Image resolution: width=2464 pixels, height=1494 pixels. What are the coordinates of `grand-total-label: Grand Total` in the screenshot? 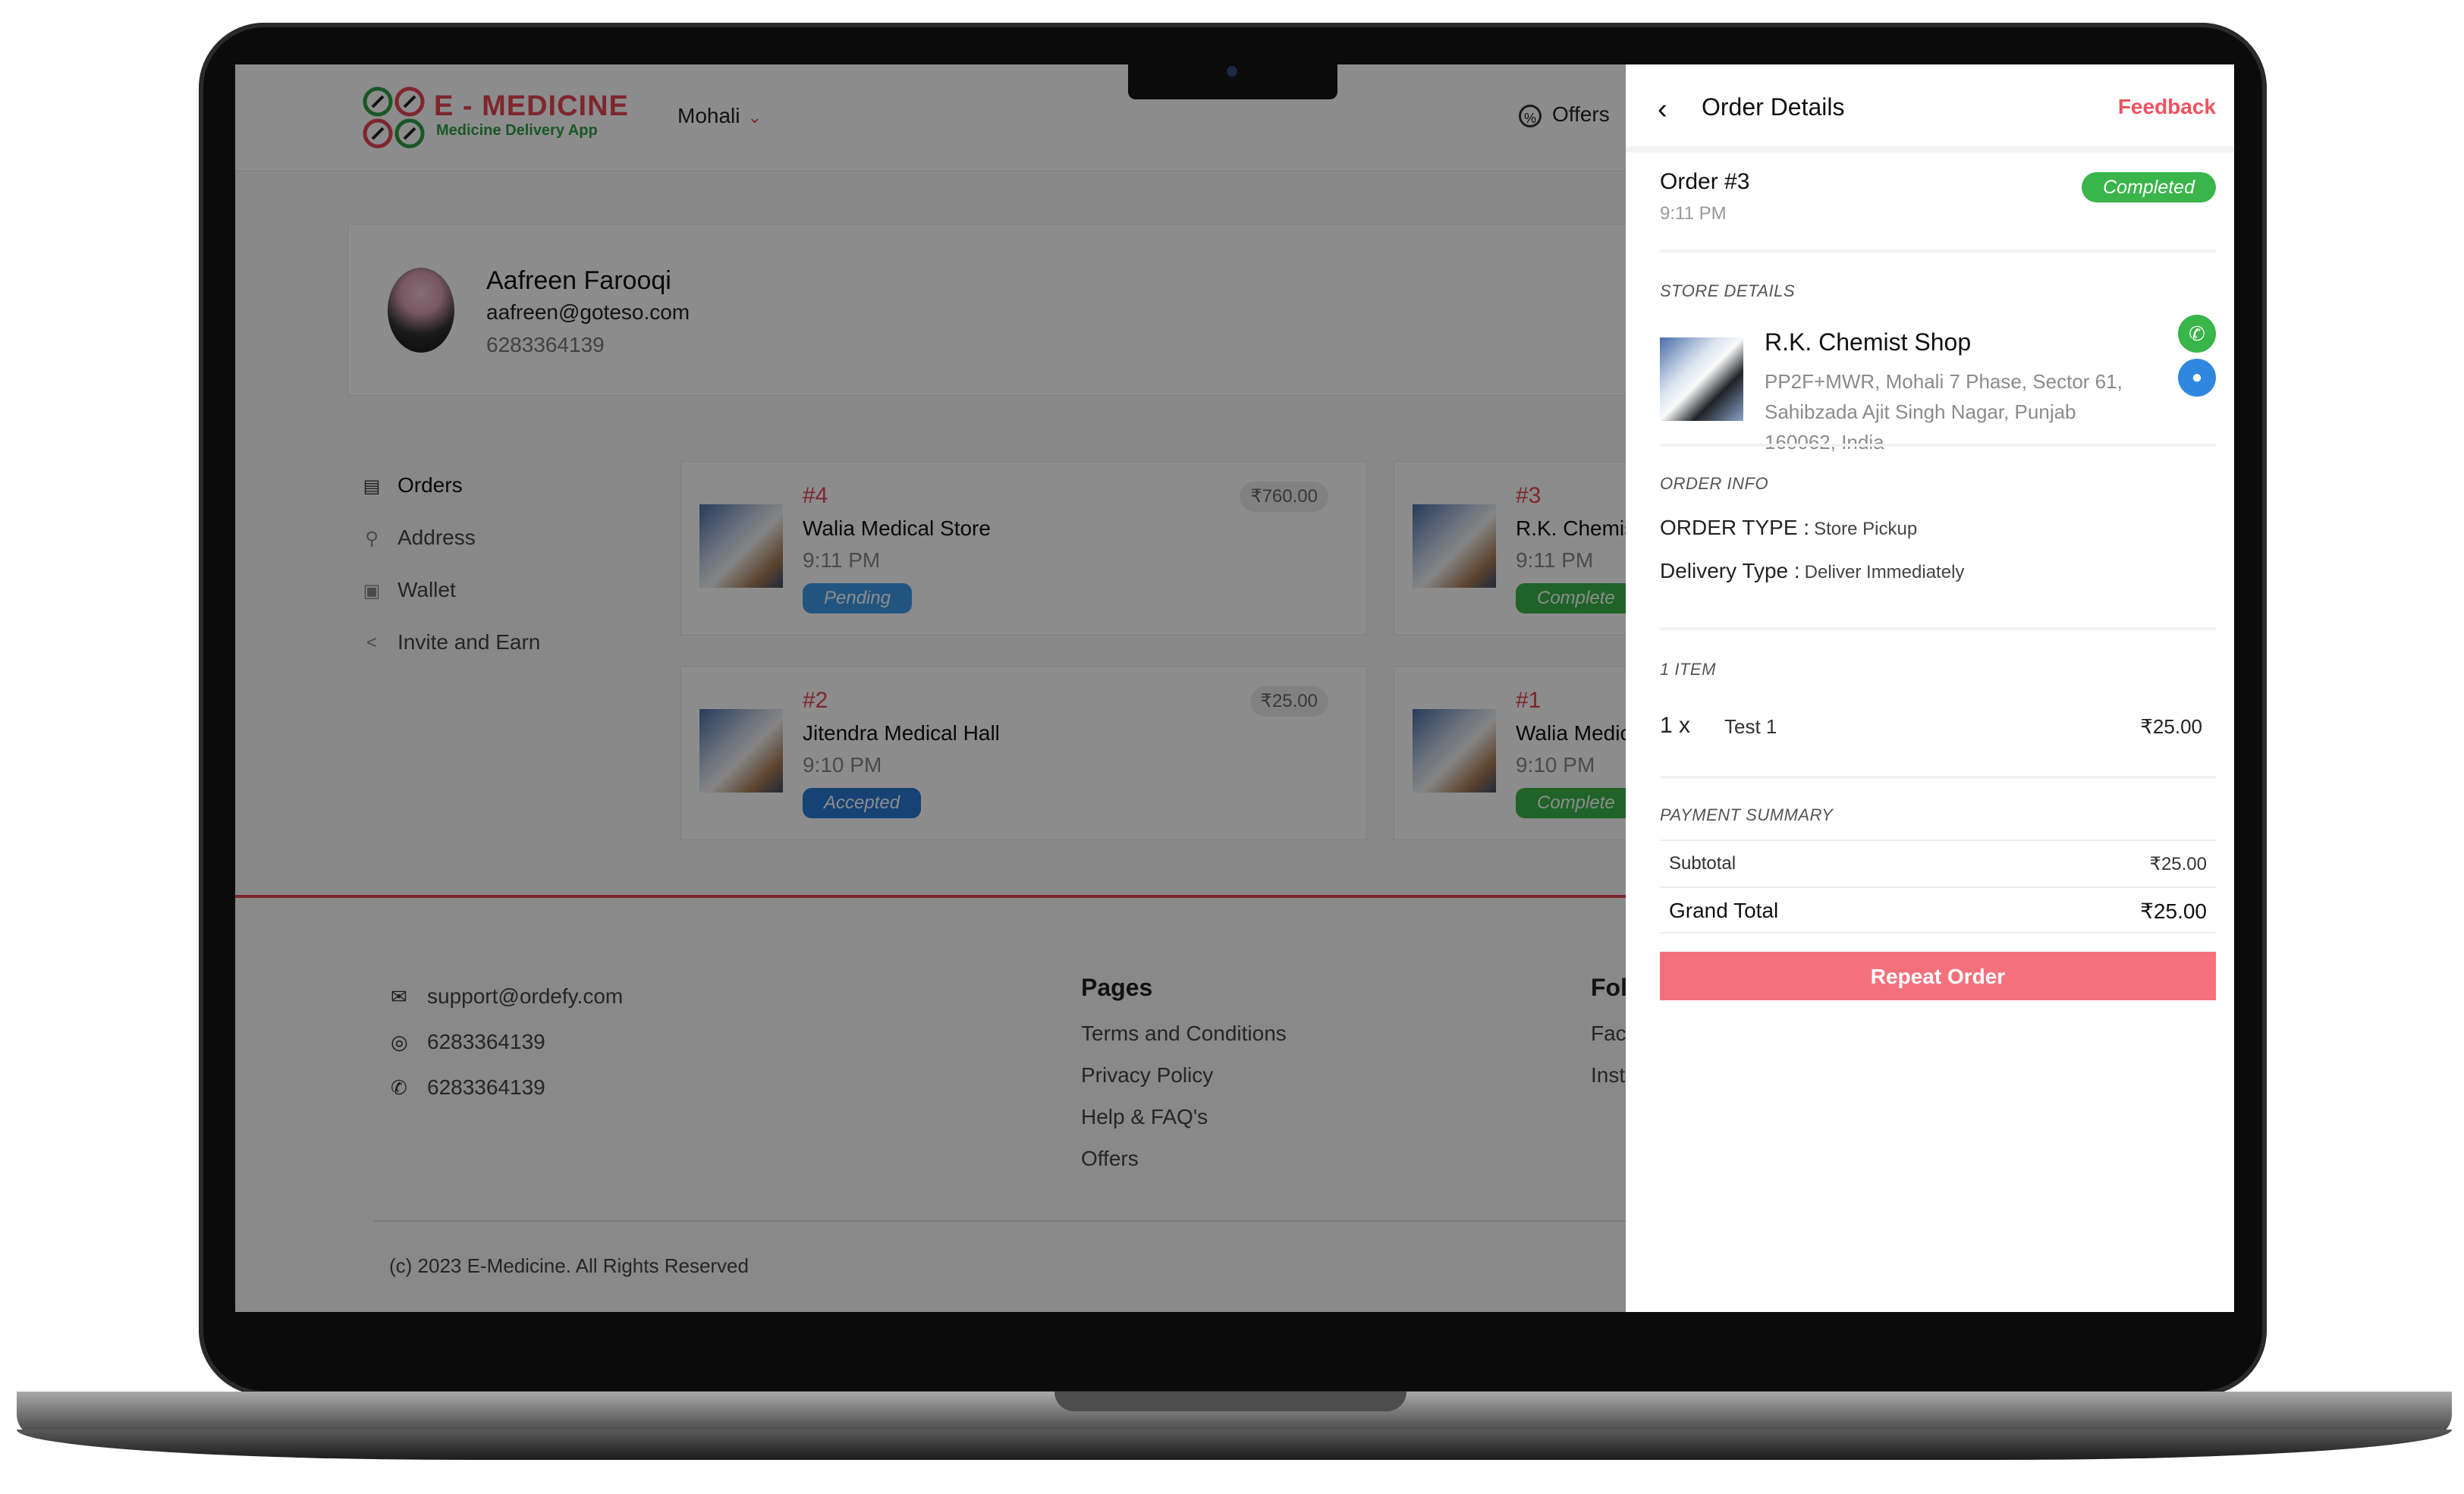 It's located at (1724, 910).